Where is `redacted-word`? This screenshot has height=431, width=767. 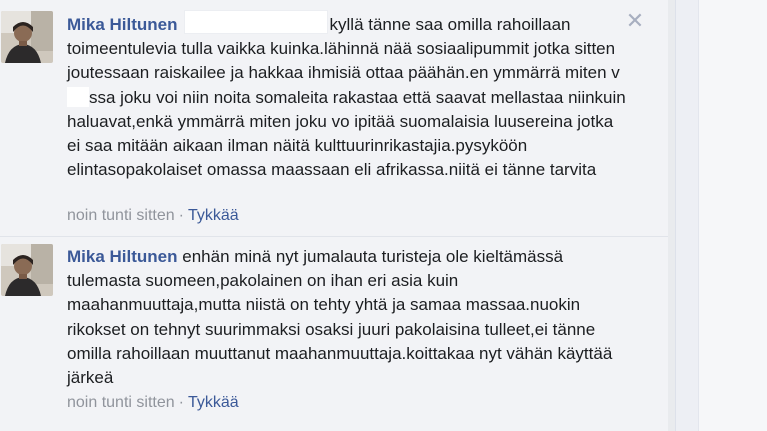 redacted-word is located at coordinates (78, 96).